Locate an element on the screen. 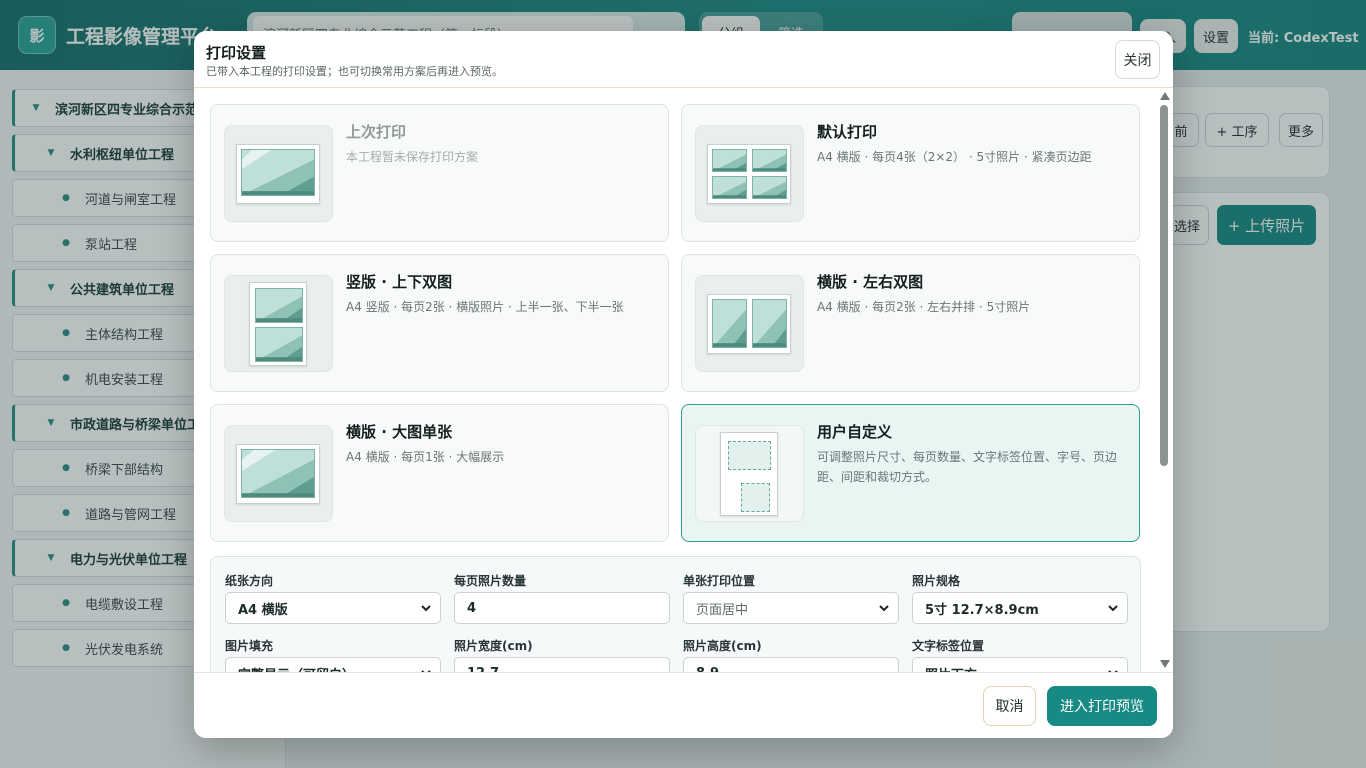 The width and height of the screenshot is (1366, 768). dialog-title: 打印设置 is located at coordinates (236, 53).